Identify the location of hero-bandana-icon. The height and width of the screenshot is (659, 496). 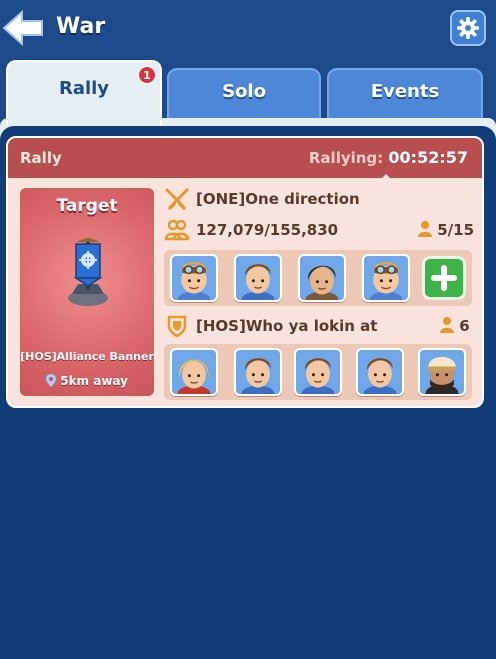
(442, 372).